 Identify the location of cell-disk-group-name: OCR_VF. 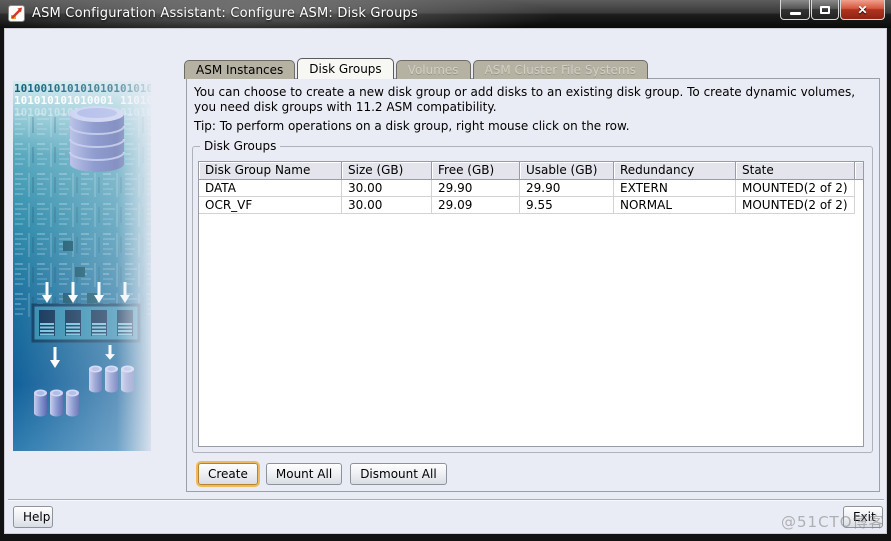
(270, 205).